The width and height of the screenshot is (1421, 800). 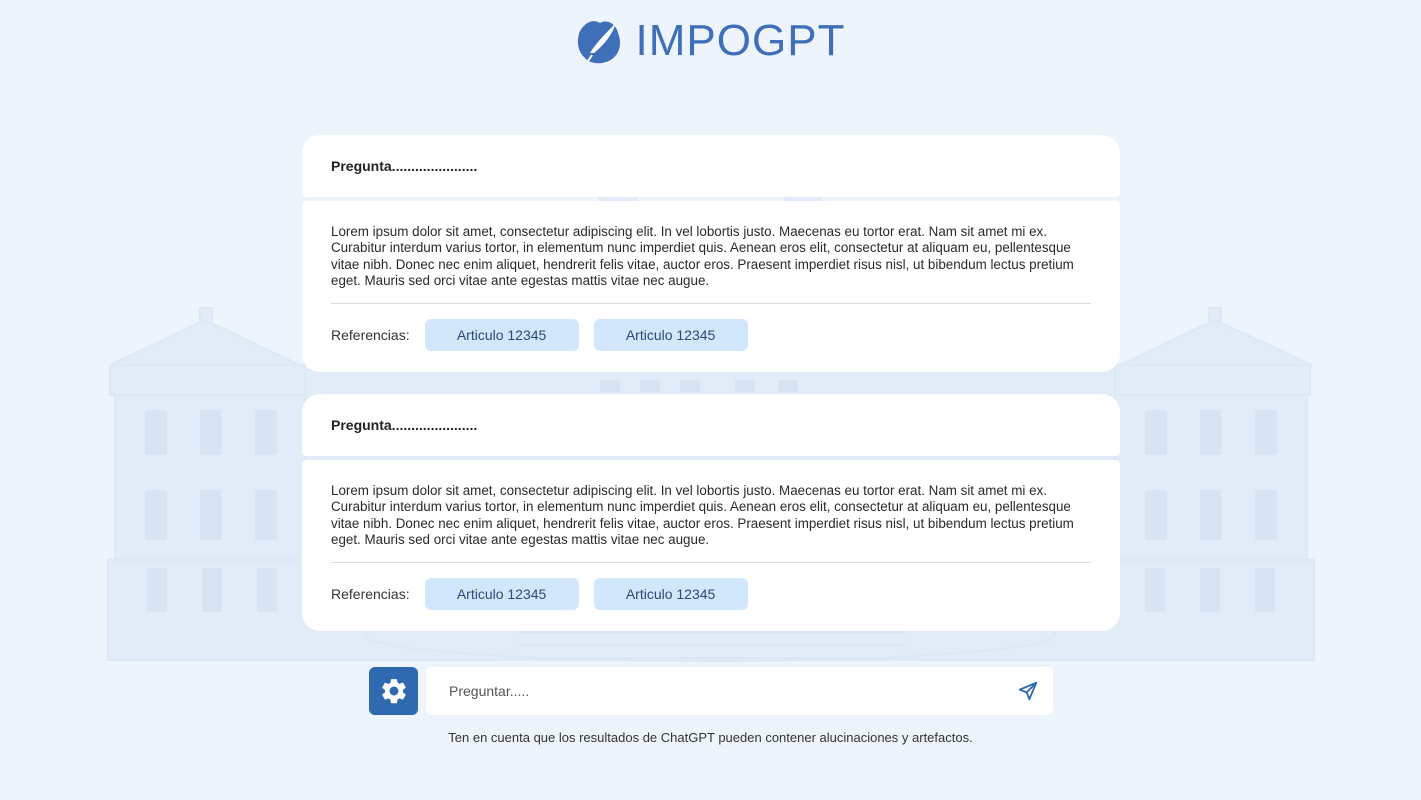 I want to click on app-header: IMPOGPT, so click(x=710, y=41).